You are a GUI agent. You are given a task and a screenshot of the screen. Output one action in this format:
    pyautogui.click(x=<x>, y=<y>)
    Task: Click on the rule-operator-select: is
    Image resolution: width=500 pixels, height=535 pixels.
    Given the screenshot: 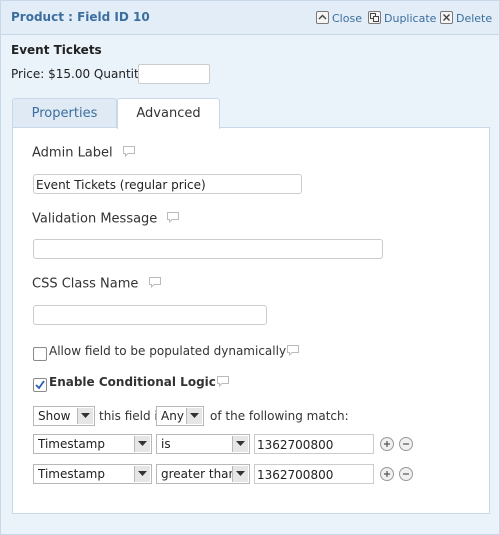 What is the action you would take?
    pyautogui.click(x=203, y=444)
    